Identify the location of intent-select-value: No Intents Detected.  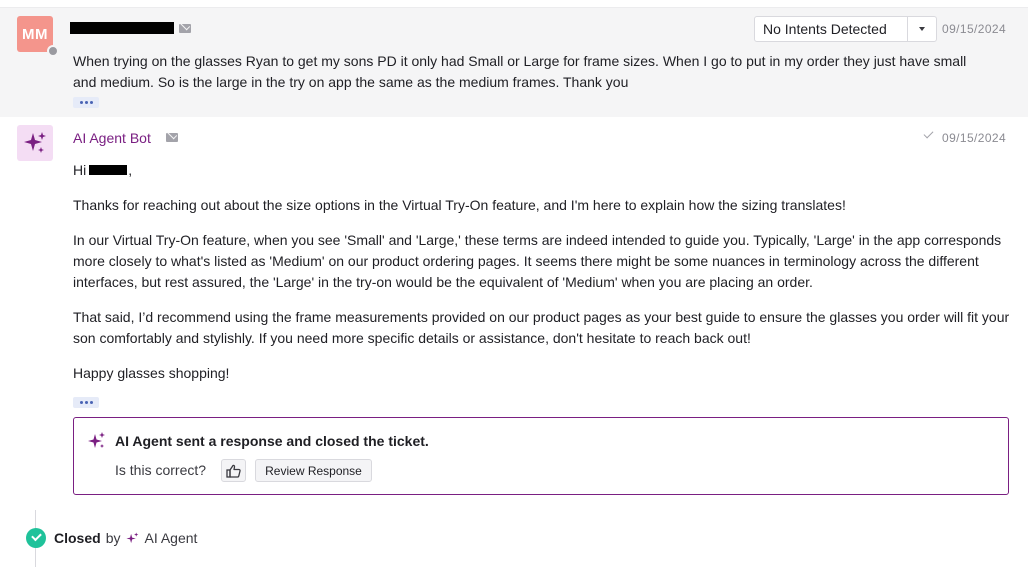
(831, 29).